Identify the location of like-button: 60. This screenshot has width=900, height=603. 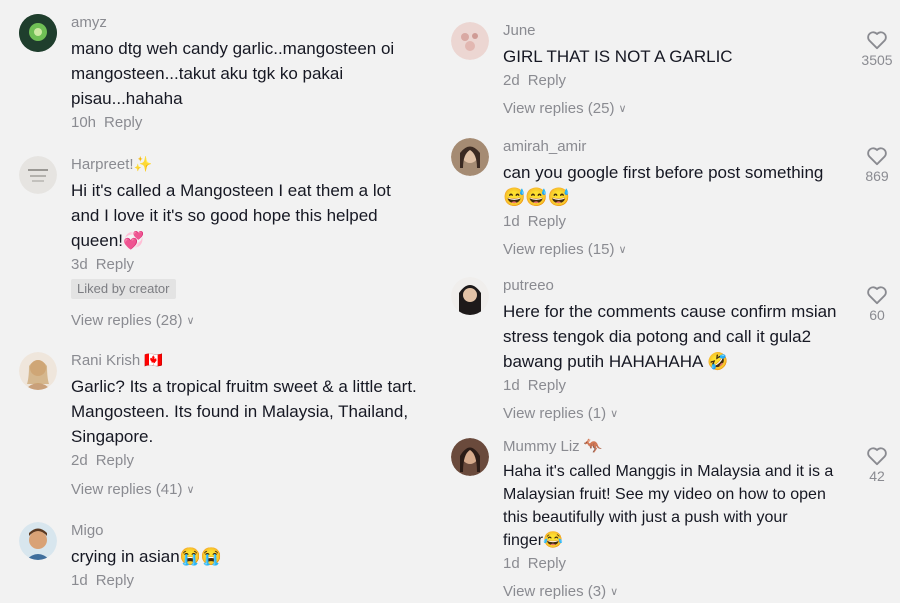
(877, 304).